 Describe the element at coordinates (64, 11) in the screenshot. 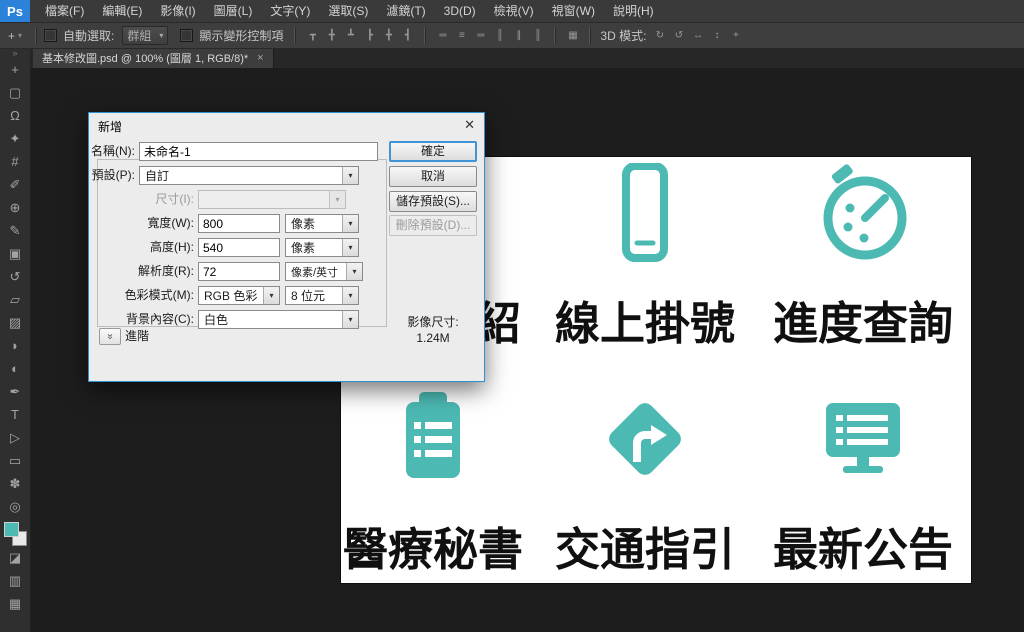

I see `menu-item-0: 檔案(F)` at that location.